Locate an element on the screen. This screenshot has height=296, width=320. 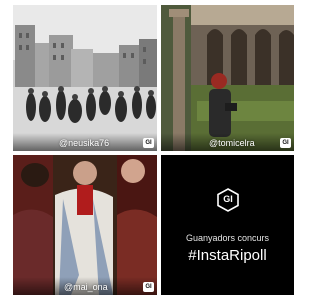
username-label: @neusika76 is located at coordinates (84, 143).